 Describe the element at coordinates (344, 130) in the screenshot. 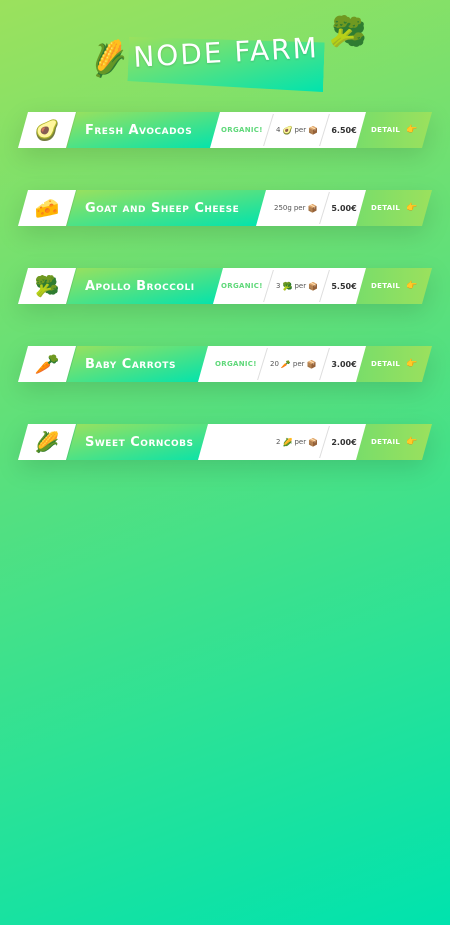

I see `product-price: 6.50€` at that location.